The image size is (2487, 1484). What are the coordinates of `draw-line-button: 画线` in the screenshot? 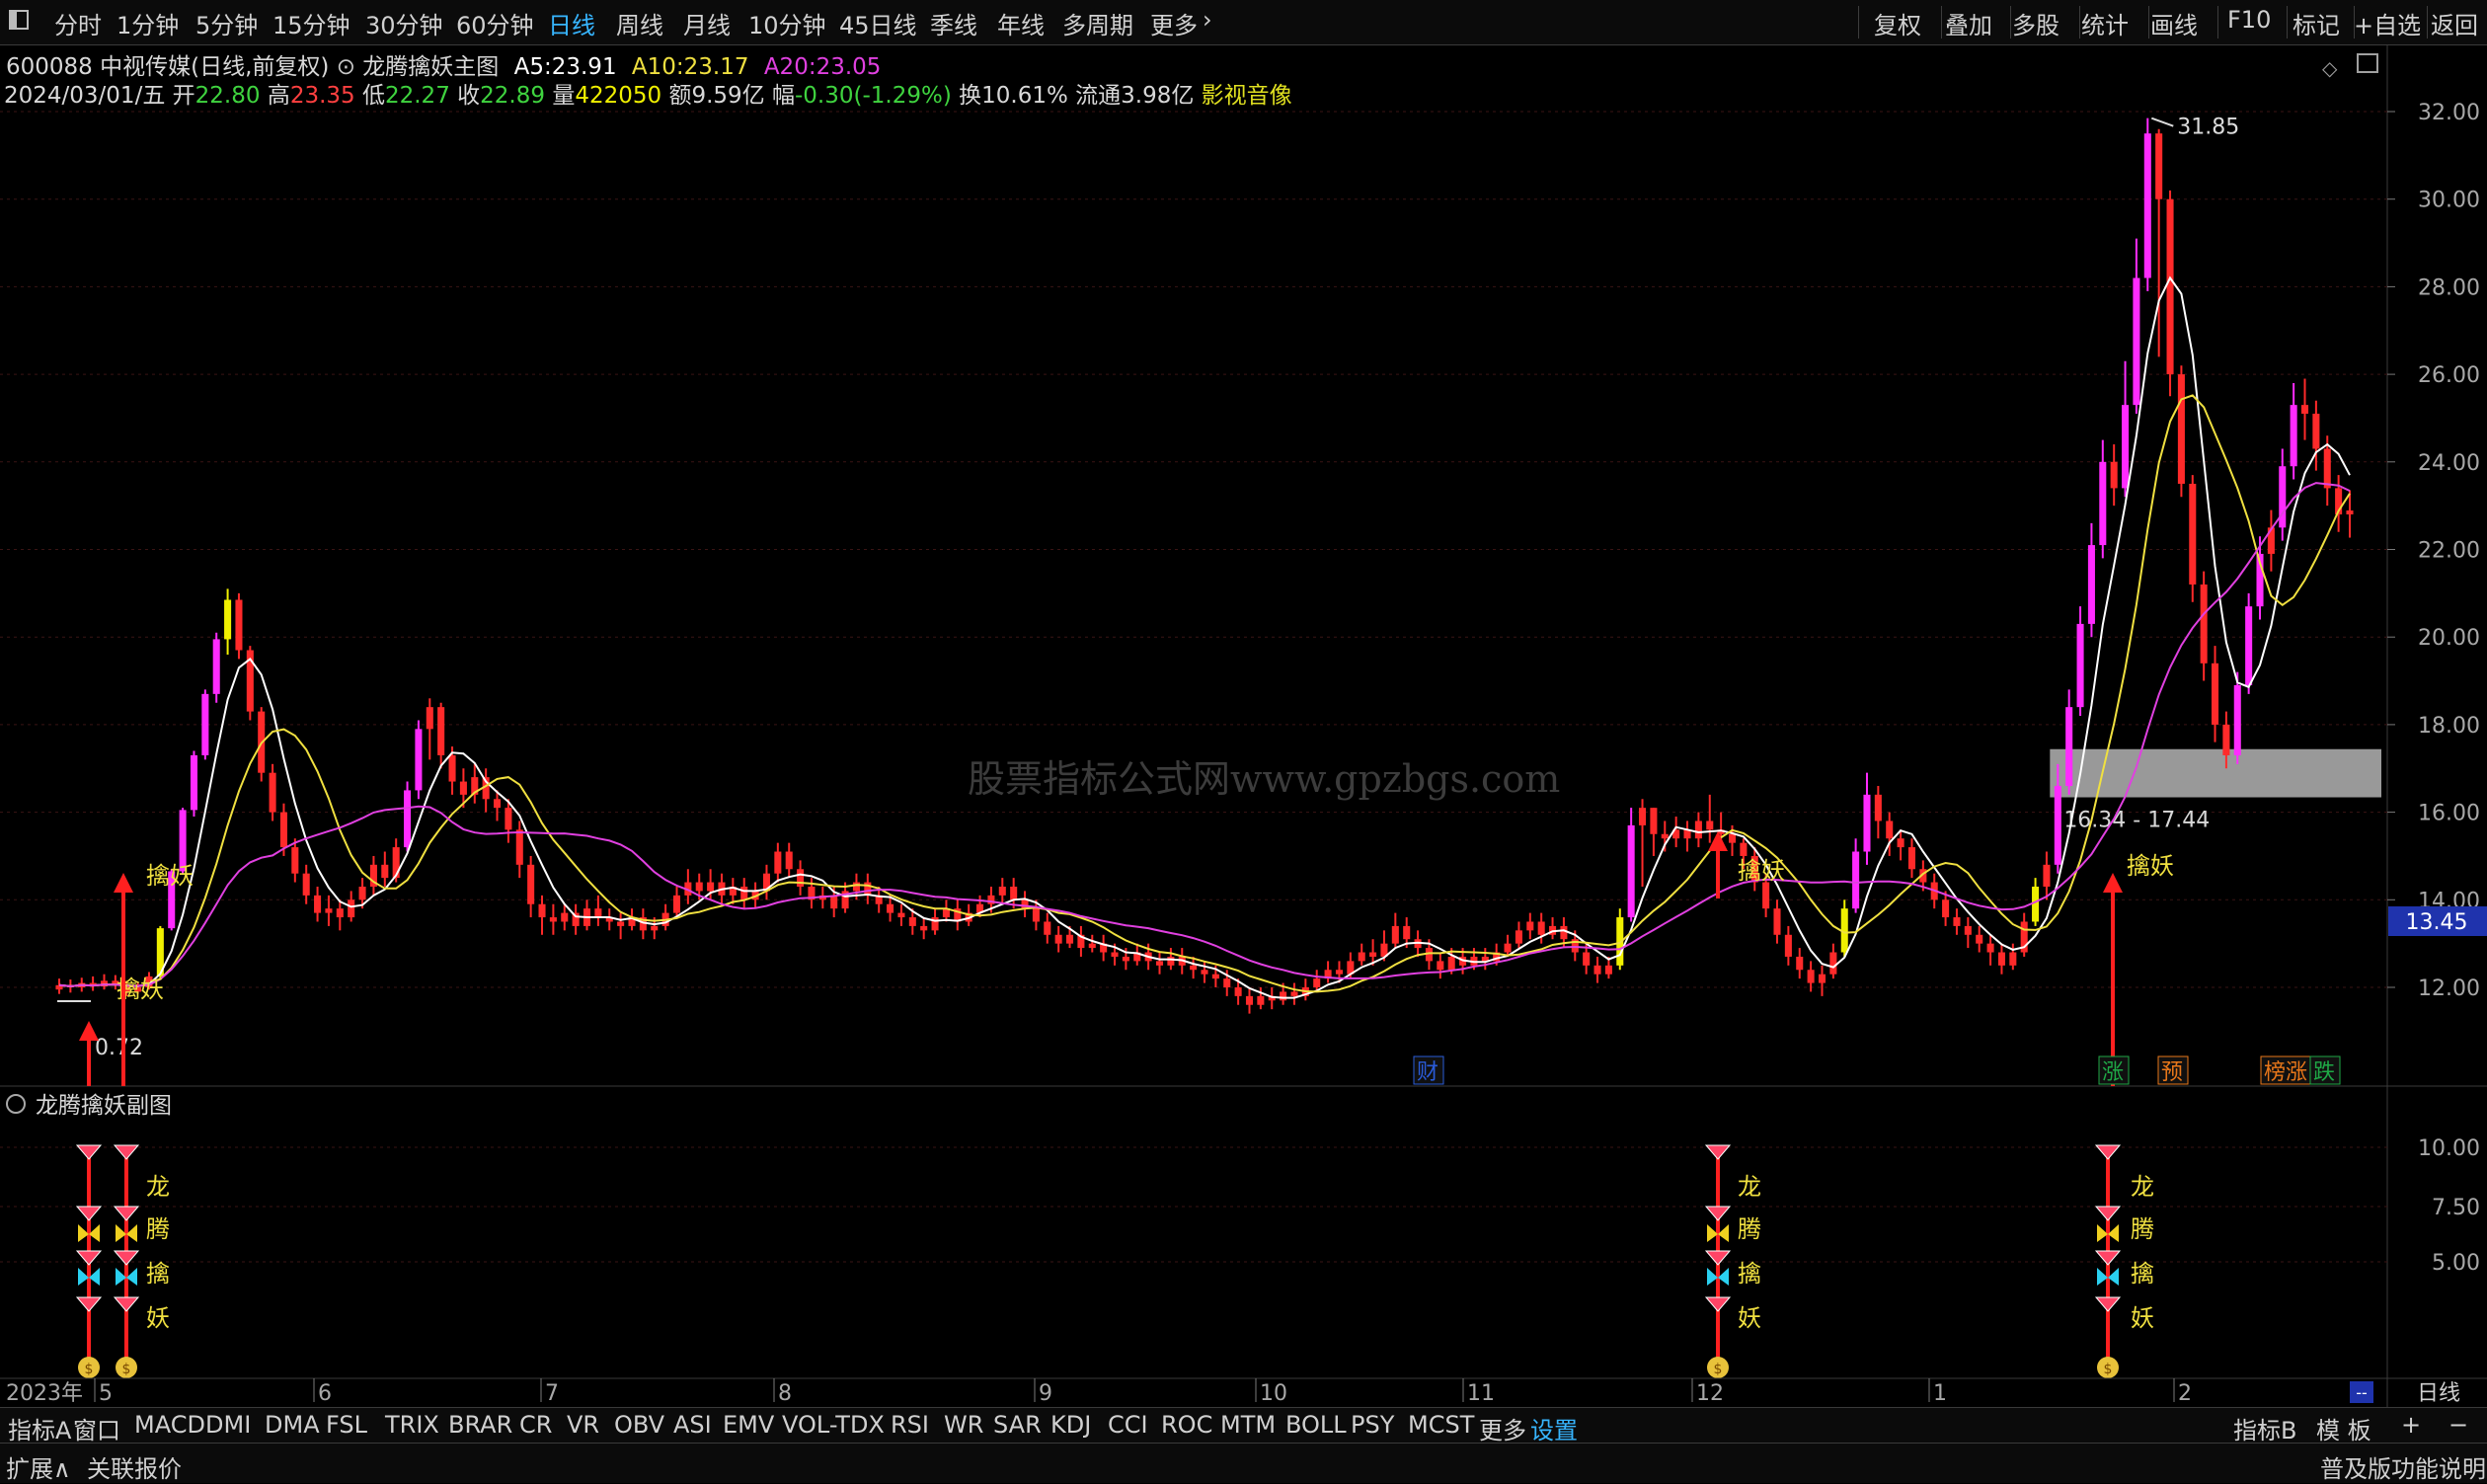 It's located at (2174, 23).